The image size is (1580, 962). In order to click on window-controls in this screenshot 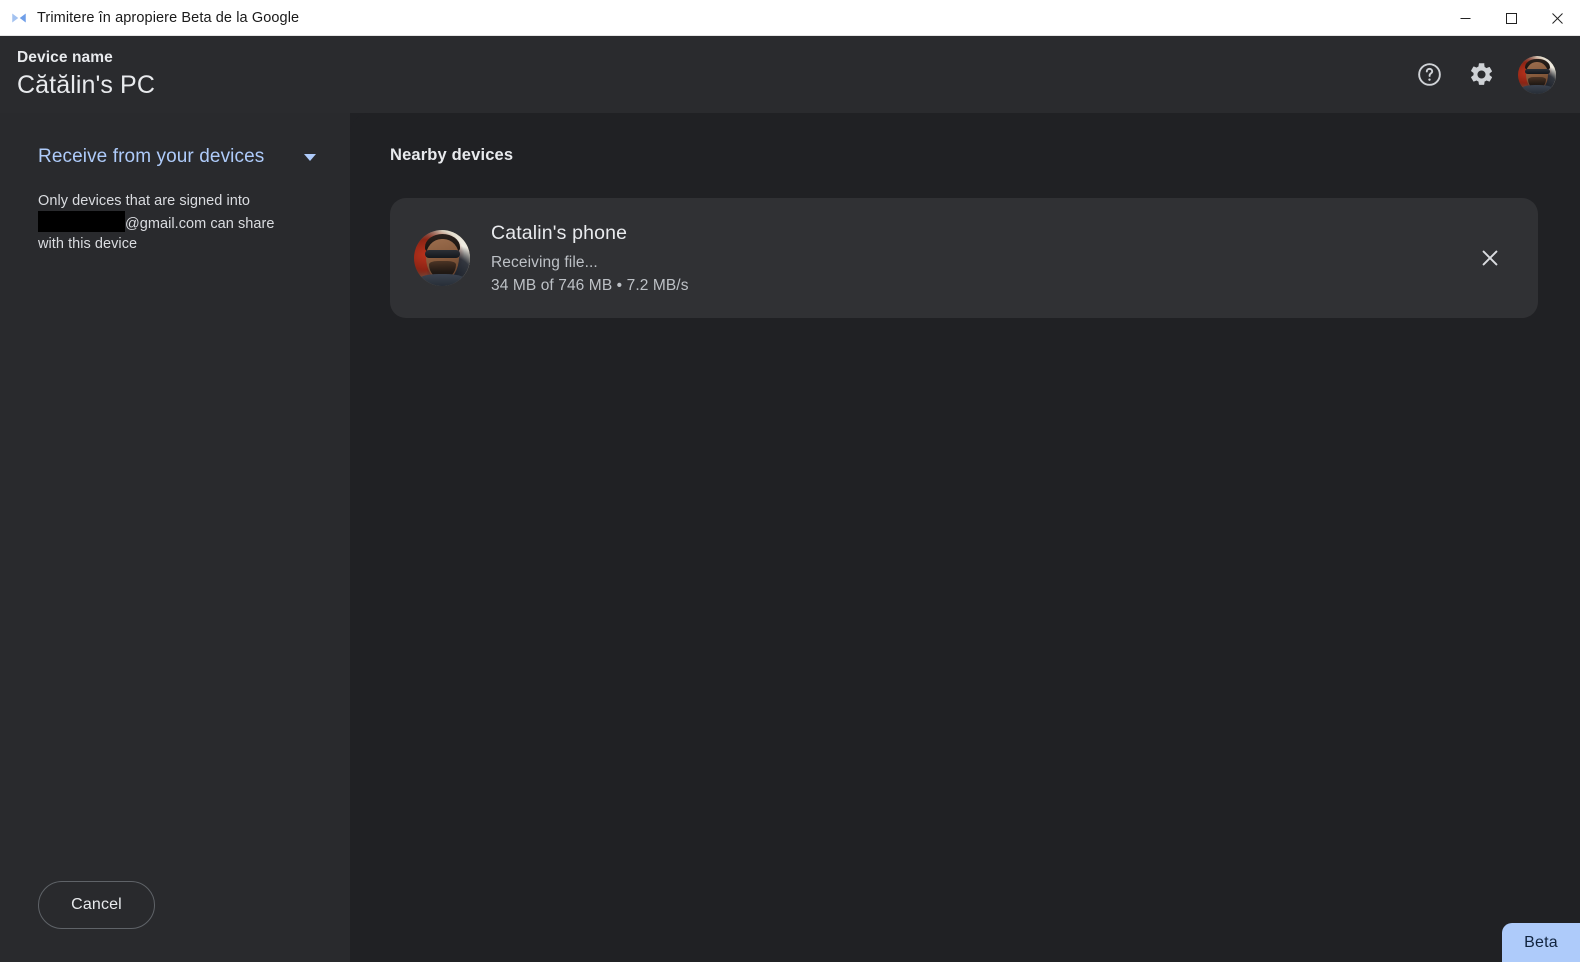, I will do `click(1511, 18)`.